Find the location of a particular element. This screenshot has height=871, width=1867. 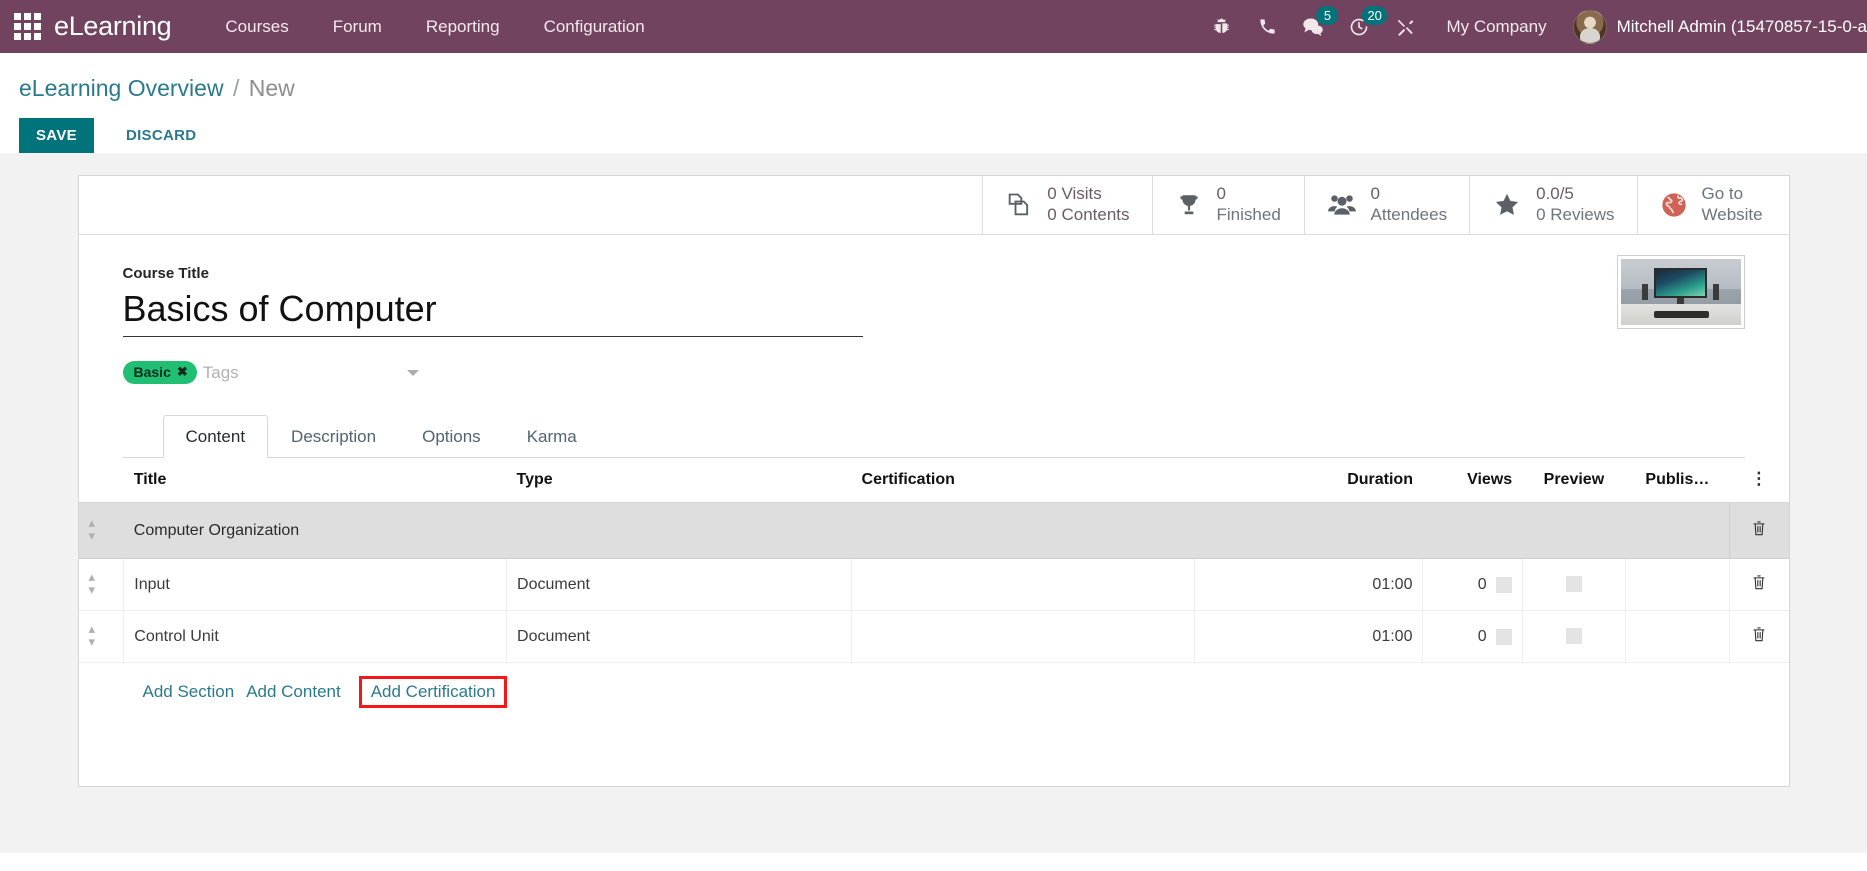

menu-item-reporting: Reporting is located at coordinates (463, 26).